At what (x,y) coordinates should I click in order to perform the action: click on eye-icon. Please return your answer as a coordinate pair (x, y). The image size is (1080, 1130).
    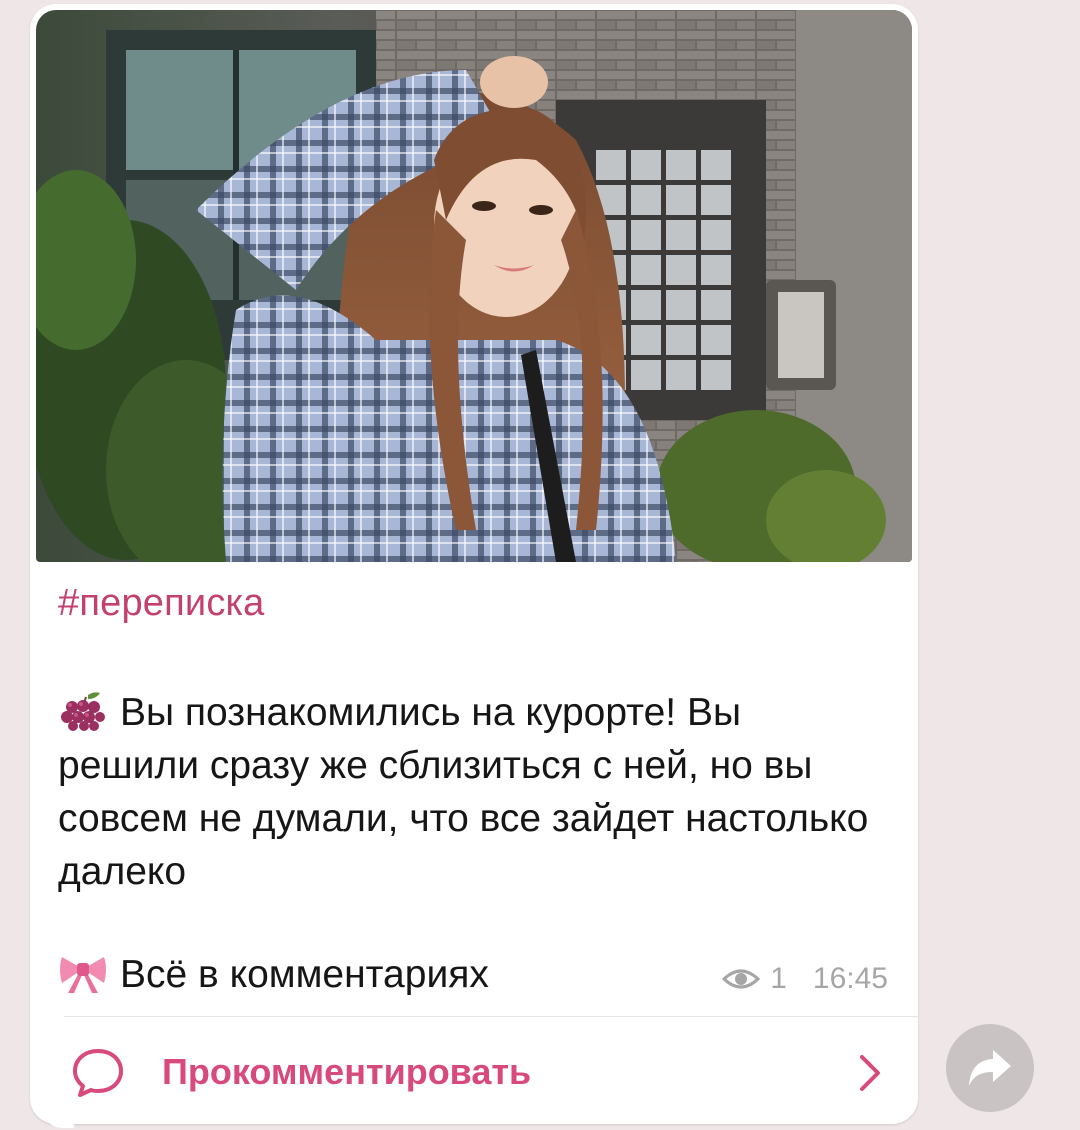
    Looking at the image, I should click on (741, 979).